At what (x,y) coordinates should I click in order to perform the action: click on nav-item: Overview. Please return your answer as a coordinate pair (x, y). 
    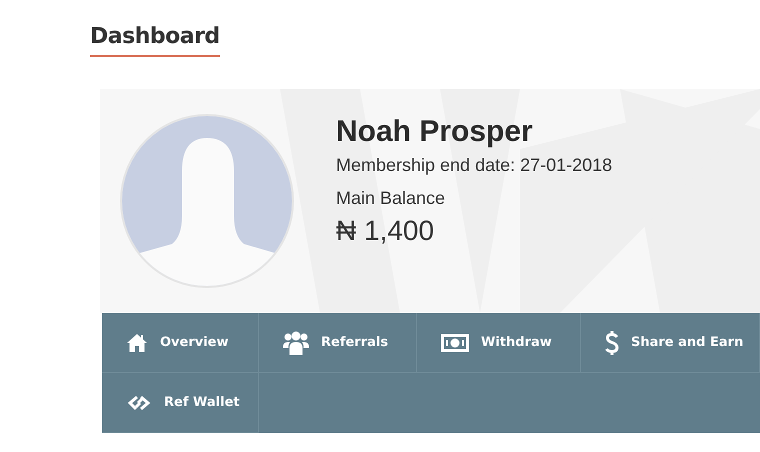
    Looking at the image, I should click on (180, 343).